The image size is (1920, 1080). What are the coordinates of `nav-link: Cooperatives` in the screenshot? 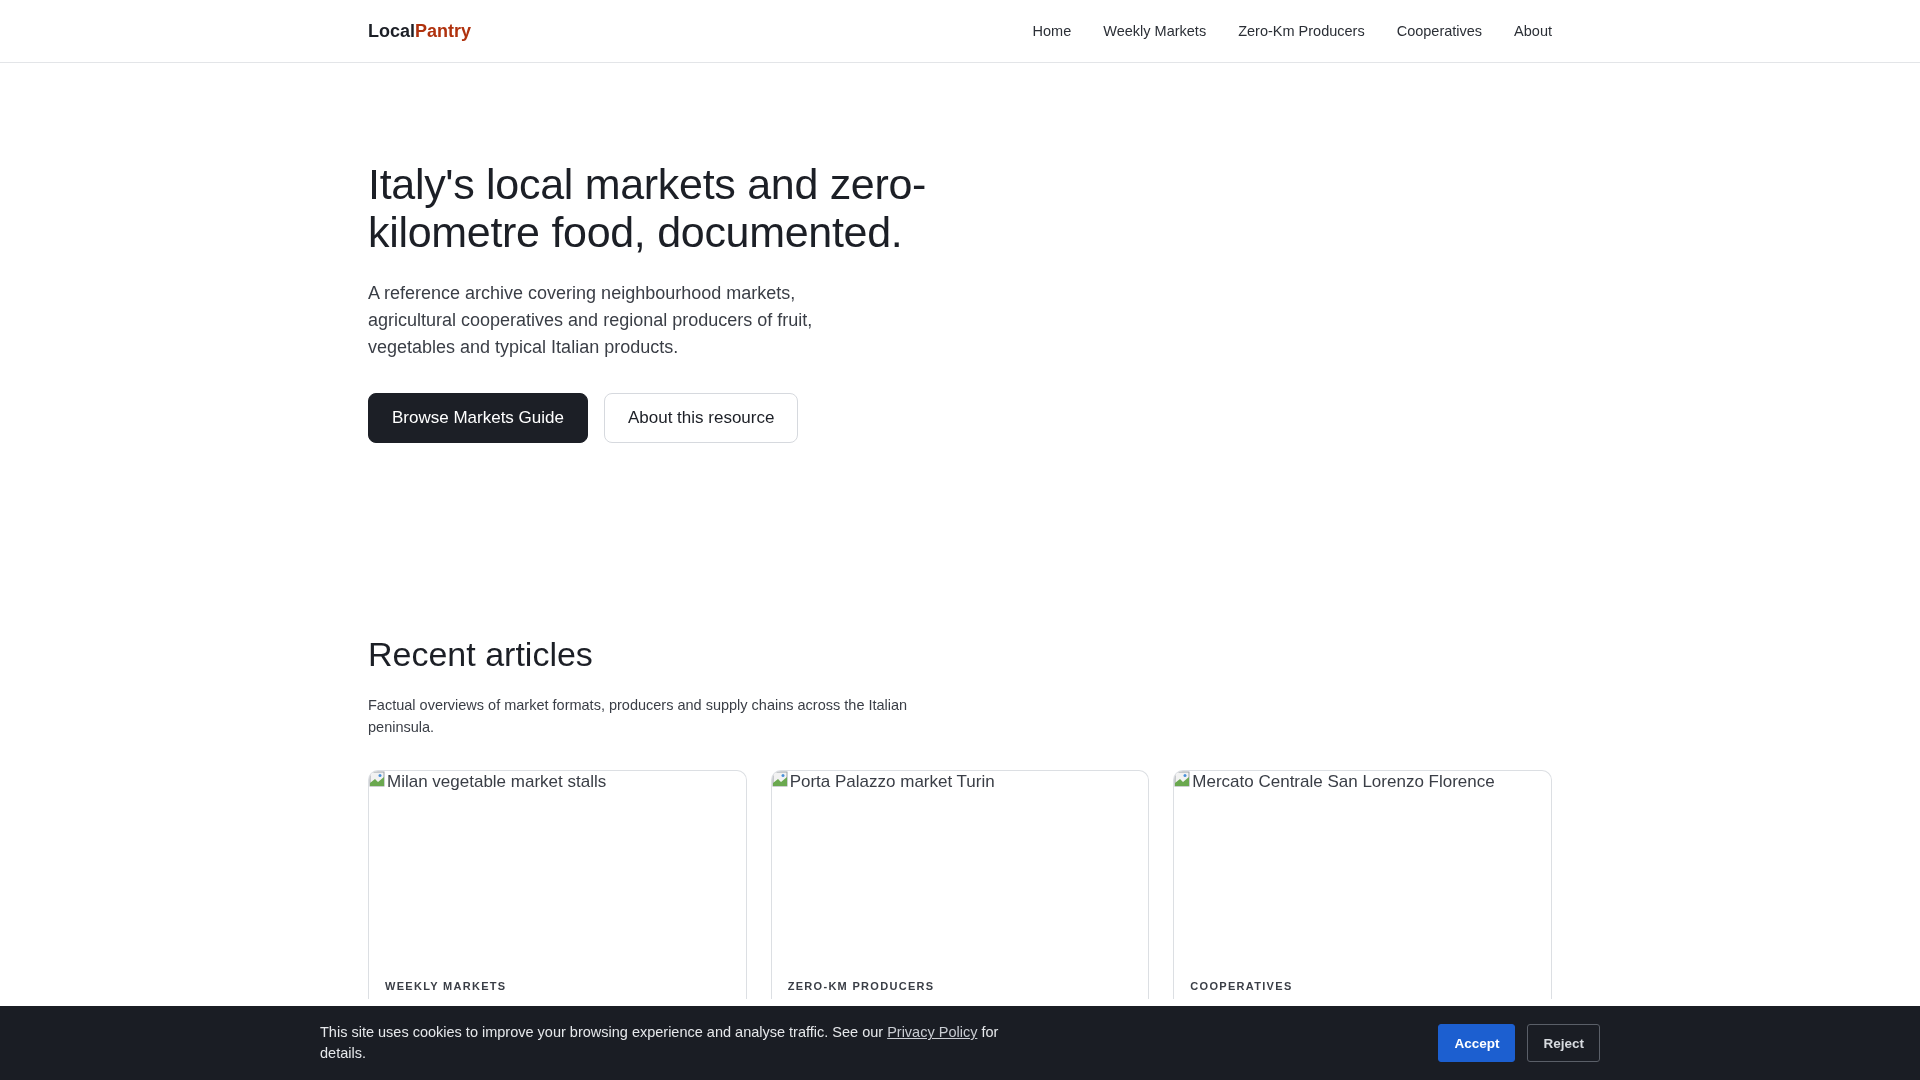 It's located at (1439, 31).